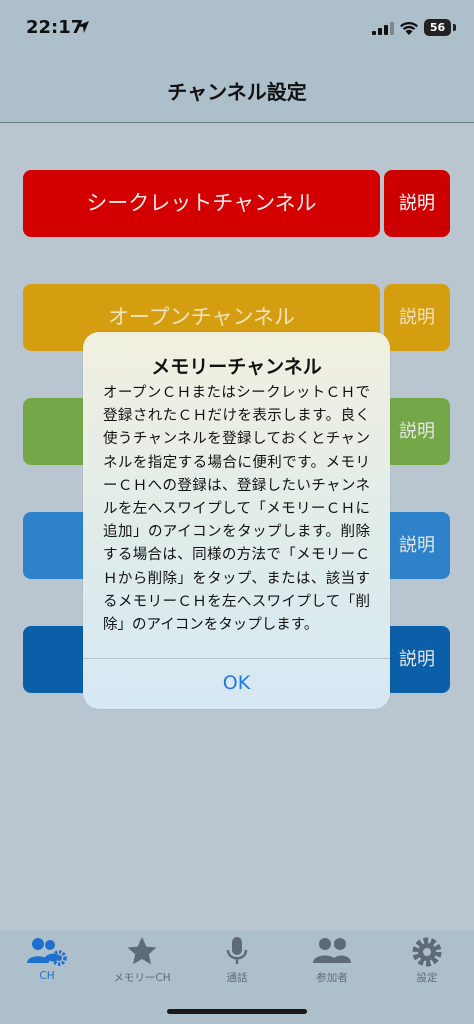 The height and width of the screenshot is (1024, 474). I want to click on battery-indicator: 56, so click(437, 27).